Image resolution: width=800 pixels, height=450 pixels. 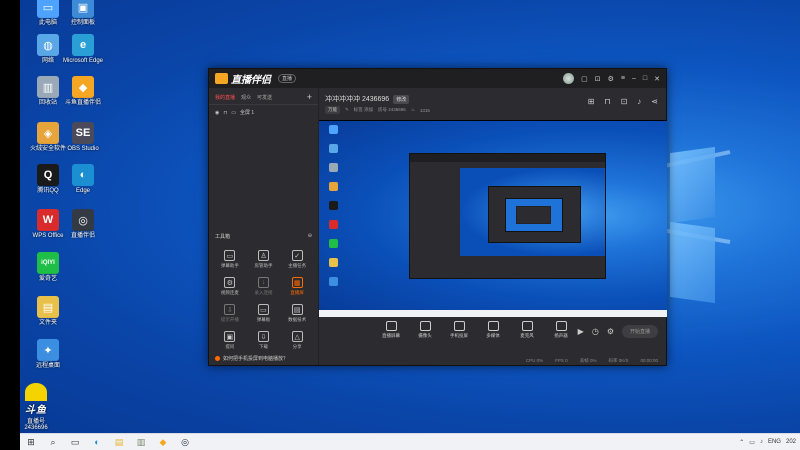 I want to click on tool-label: 录入连接, so click(x=263, y=292).